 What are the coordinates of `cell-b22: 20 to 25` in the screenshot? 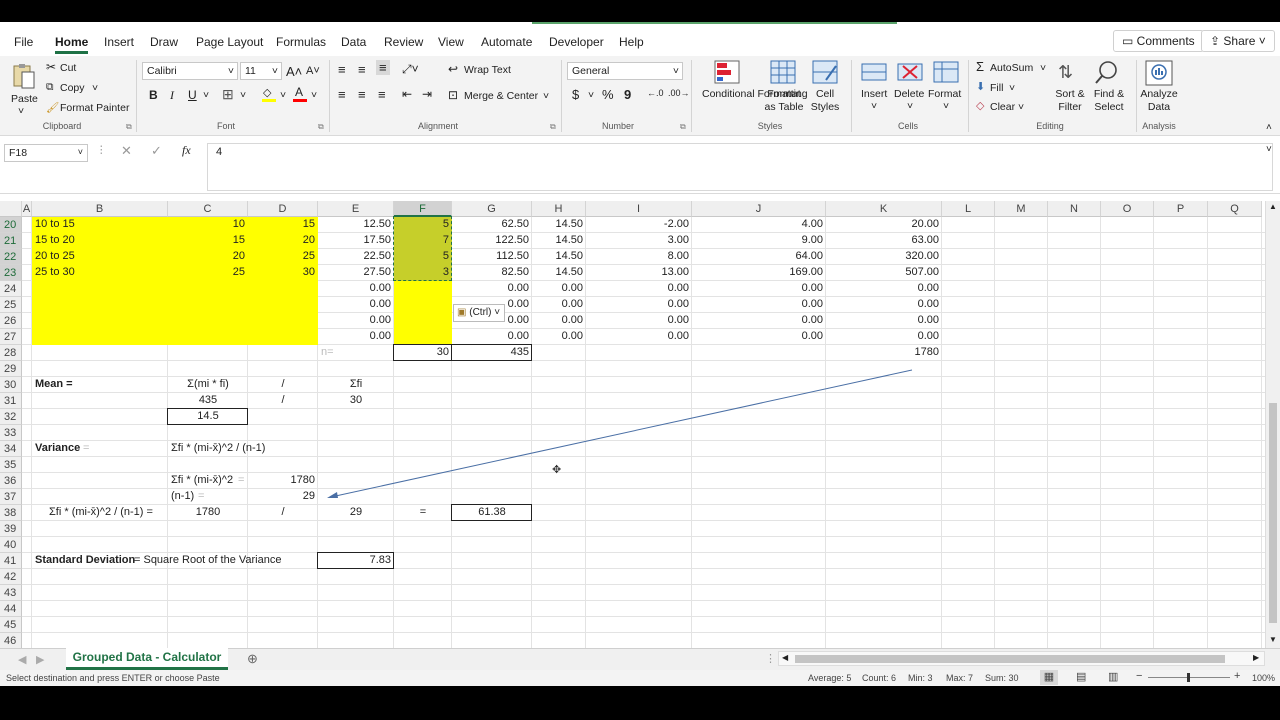 It's located at (100, 257).